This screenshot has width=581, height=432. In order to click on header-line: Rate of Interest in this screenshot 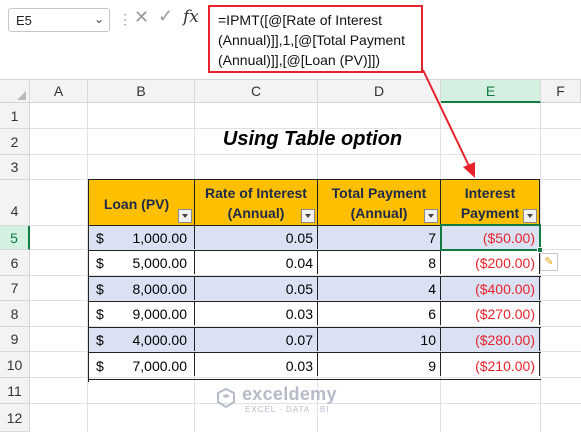, I will do `click(256, 193)`.